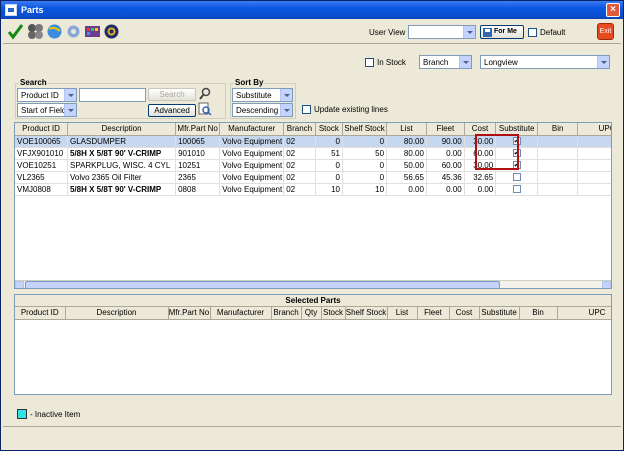  I want to click on results-horizontal-scrollbar, so click(313, 284).